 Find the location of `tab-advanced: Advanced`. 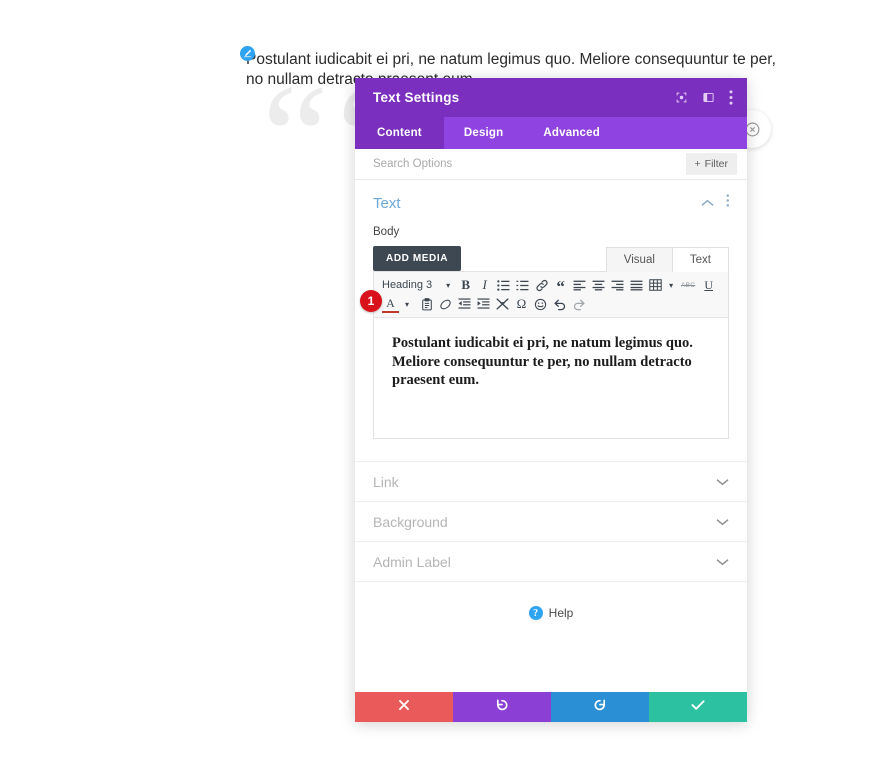

tab-advanced: Advanced is located at coordinates (571, 133).